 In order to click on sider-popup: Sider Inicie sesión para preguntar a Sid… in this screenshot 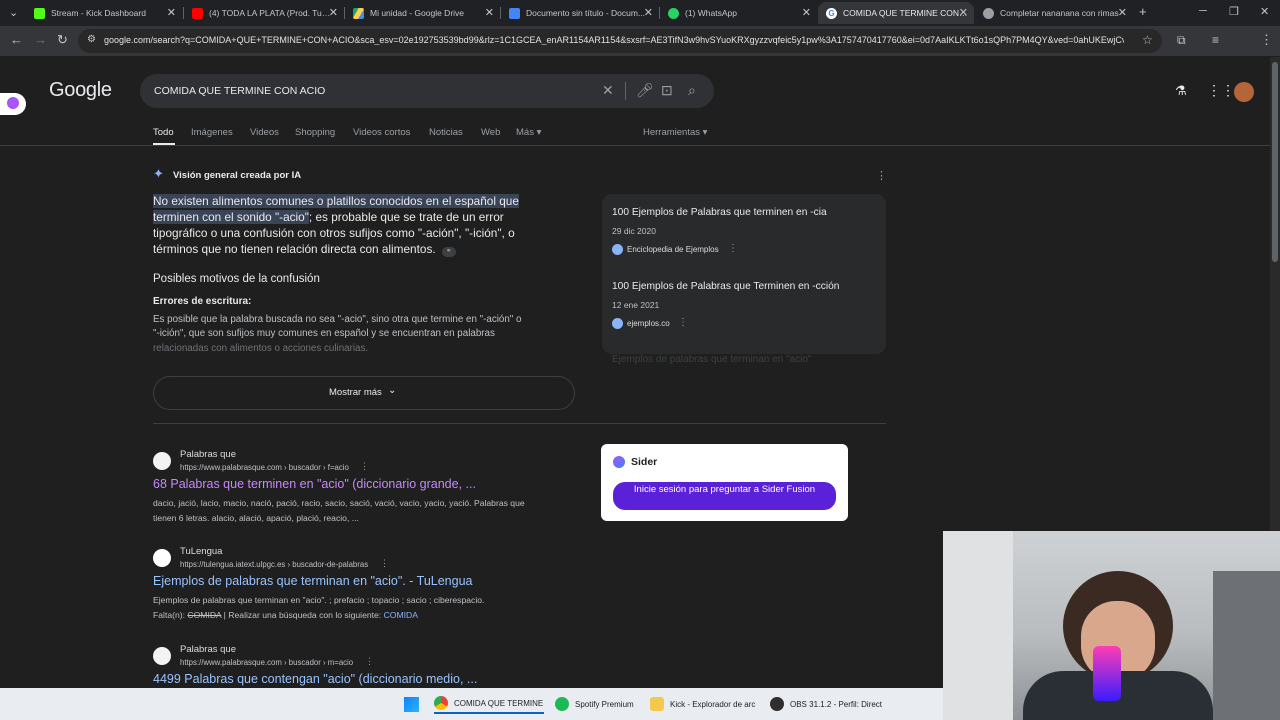, I will do `click(724, 482)`.